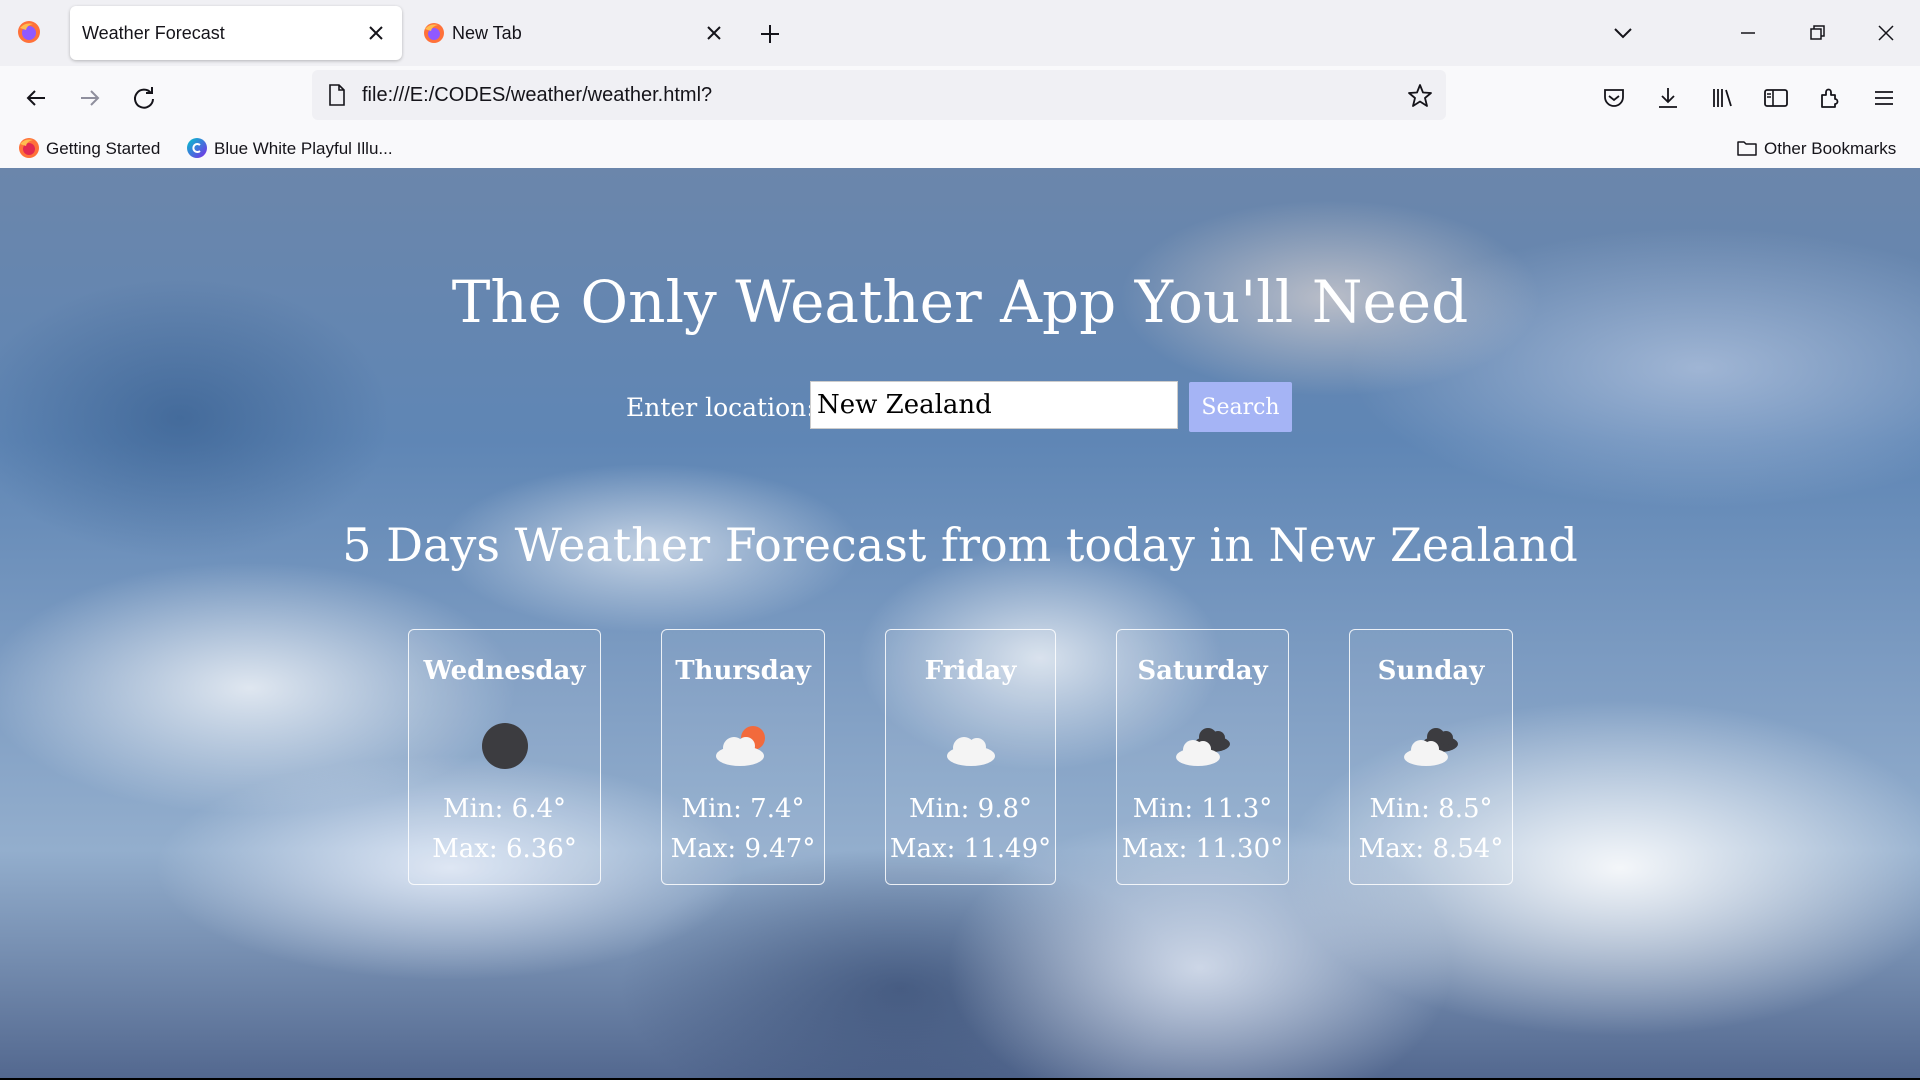 This screenshot has width=1920, height=1080. I want to click on forecast-card-thursday: Thursday Min: 7.4° Max: 9.47°, so click(743, 757).